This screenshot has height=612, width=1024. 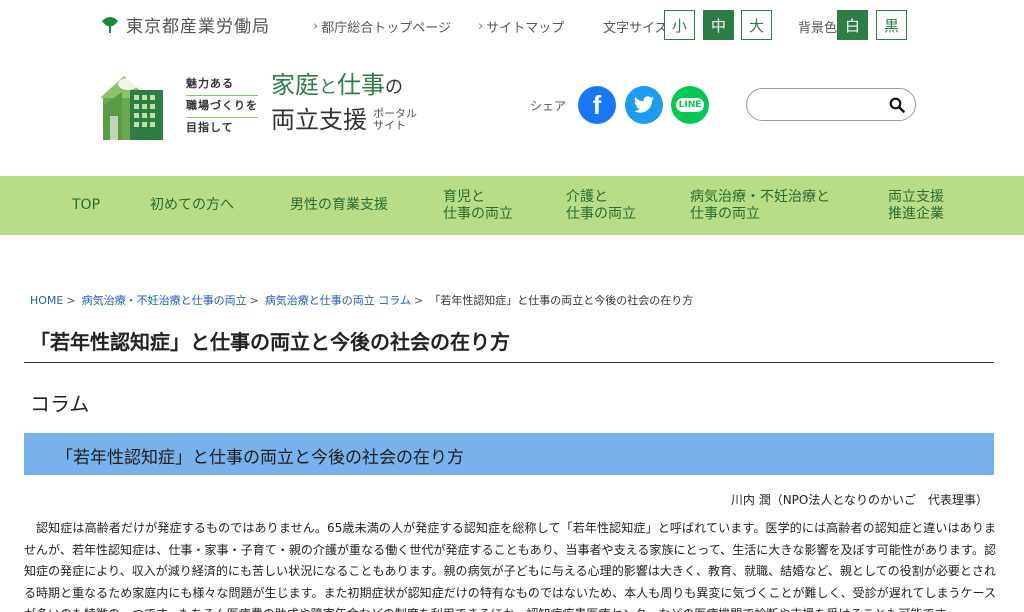 What do you see at coordinates (818, 28) in the screenshot?
I see `background-color-label: 背景色` at bounding box center [818, 28].